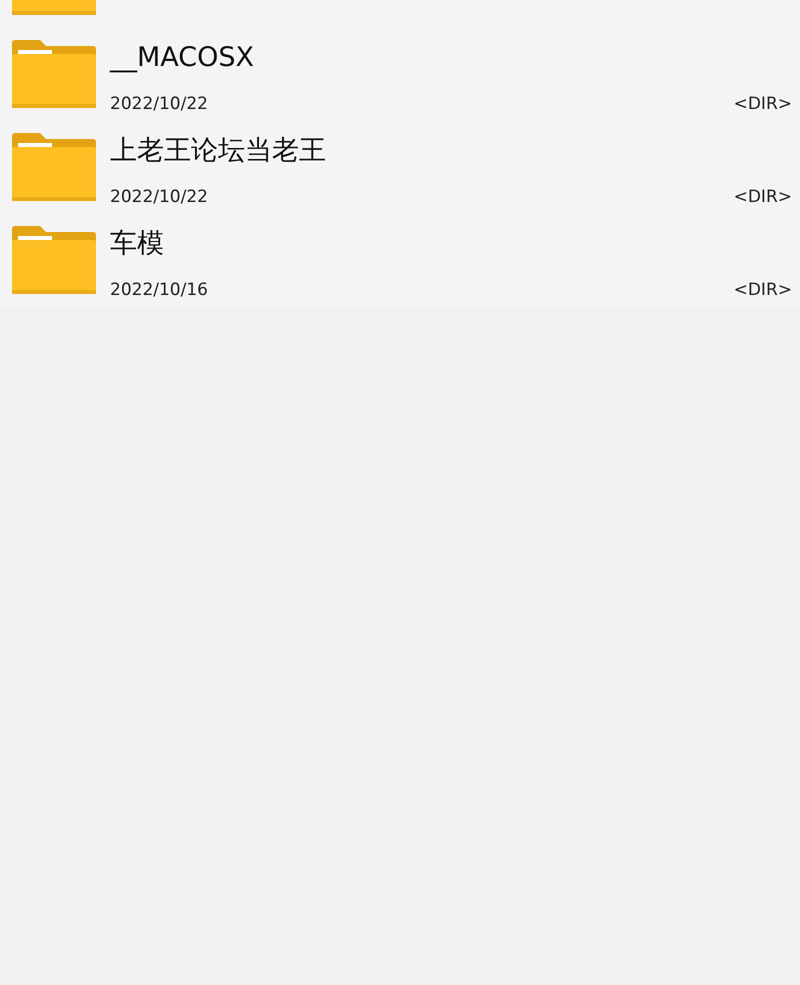 The height and width of the screenshot is (985, 800). Describe the element at coordinates (451, 58) in the screenshot. I see `folder-name: __MACOSX` at that location.